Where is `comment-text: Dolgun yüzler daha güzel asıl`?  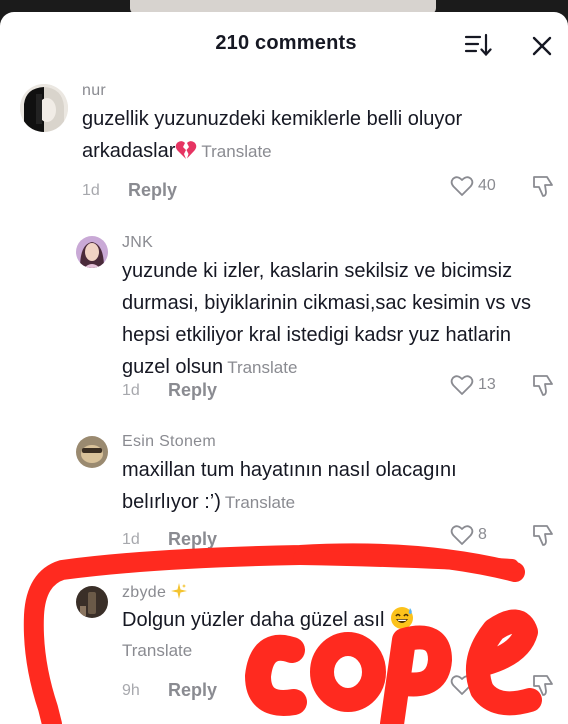
comment-text: Dolgun yüzler daha güzel asıl is located at coordinates (332, 620).